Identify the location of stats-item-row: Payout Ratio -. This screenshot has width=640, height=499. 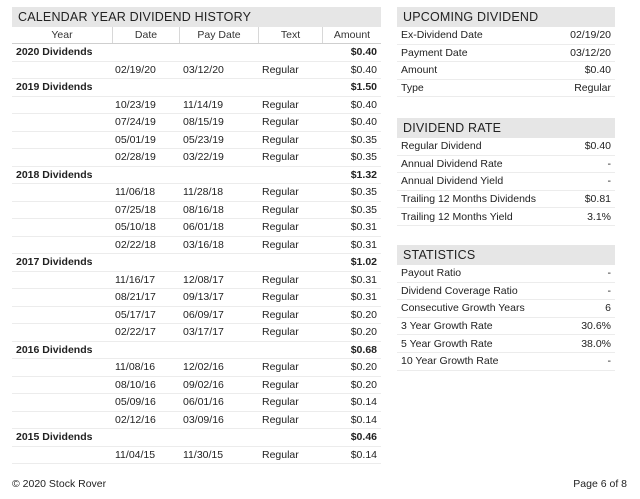
(506, 274).